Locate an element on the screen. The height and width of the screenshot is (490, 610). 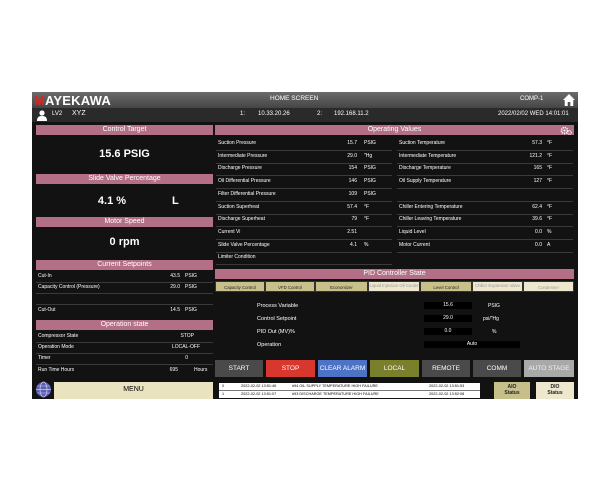
user-level: LV2 is located at coordinates (57, 114).